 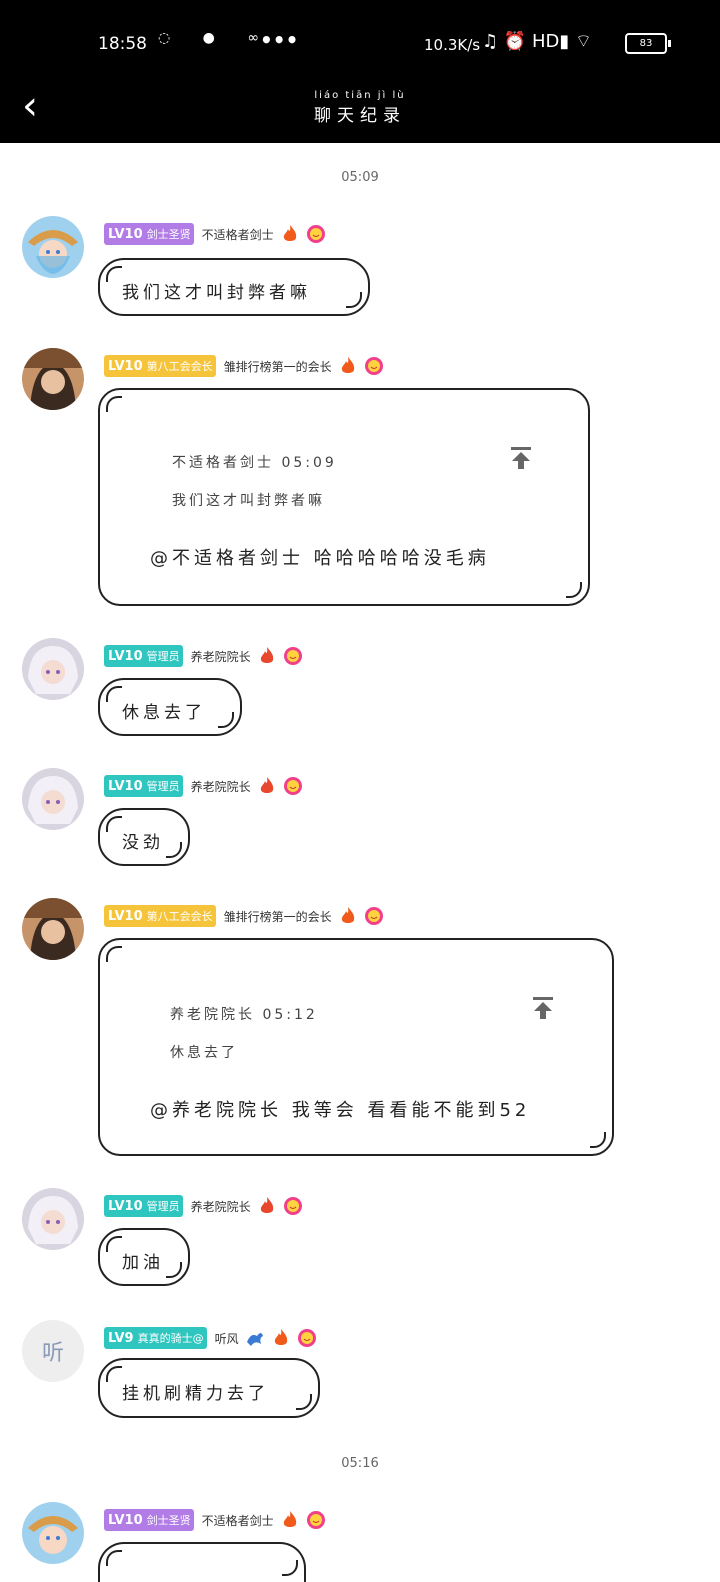 I want to click on page-title-text: 聊天纪录, so click(x=360, y=116).